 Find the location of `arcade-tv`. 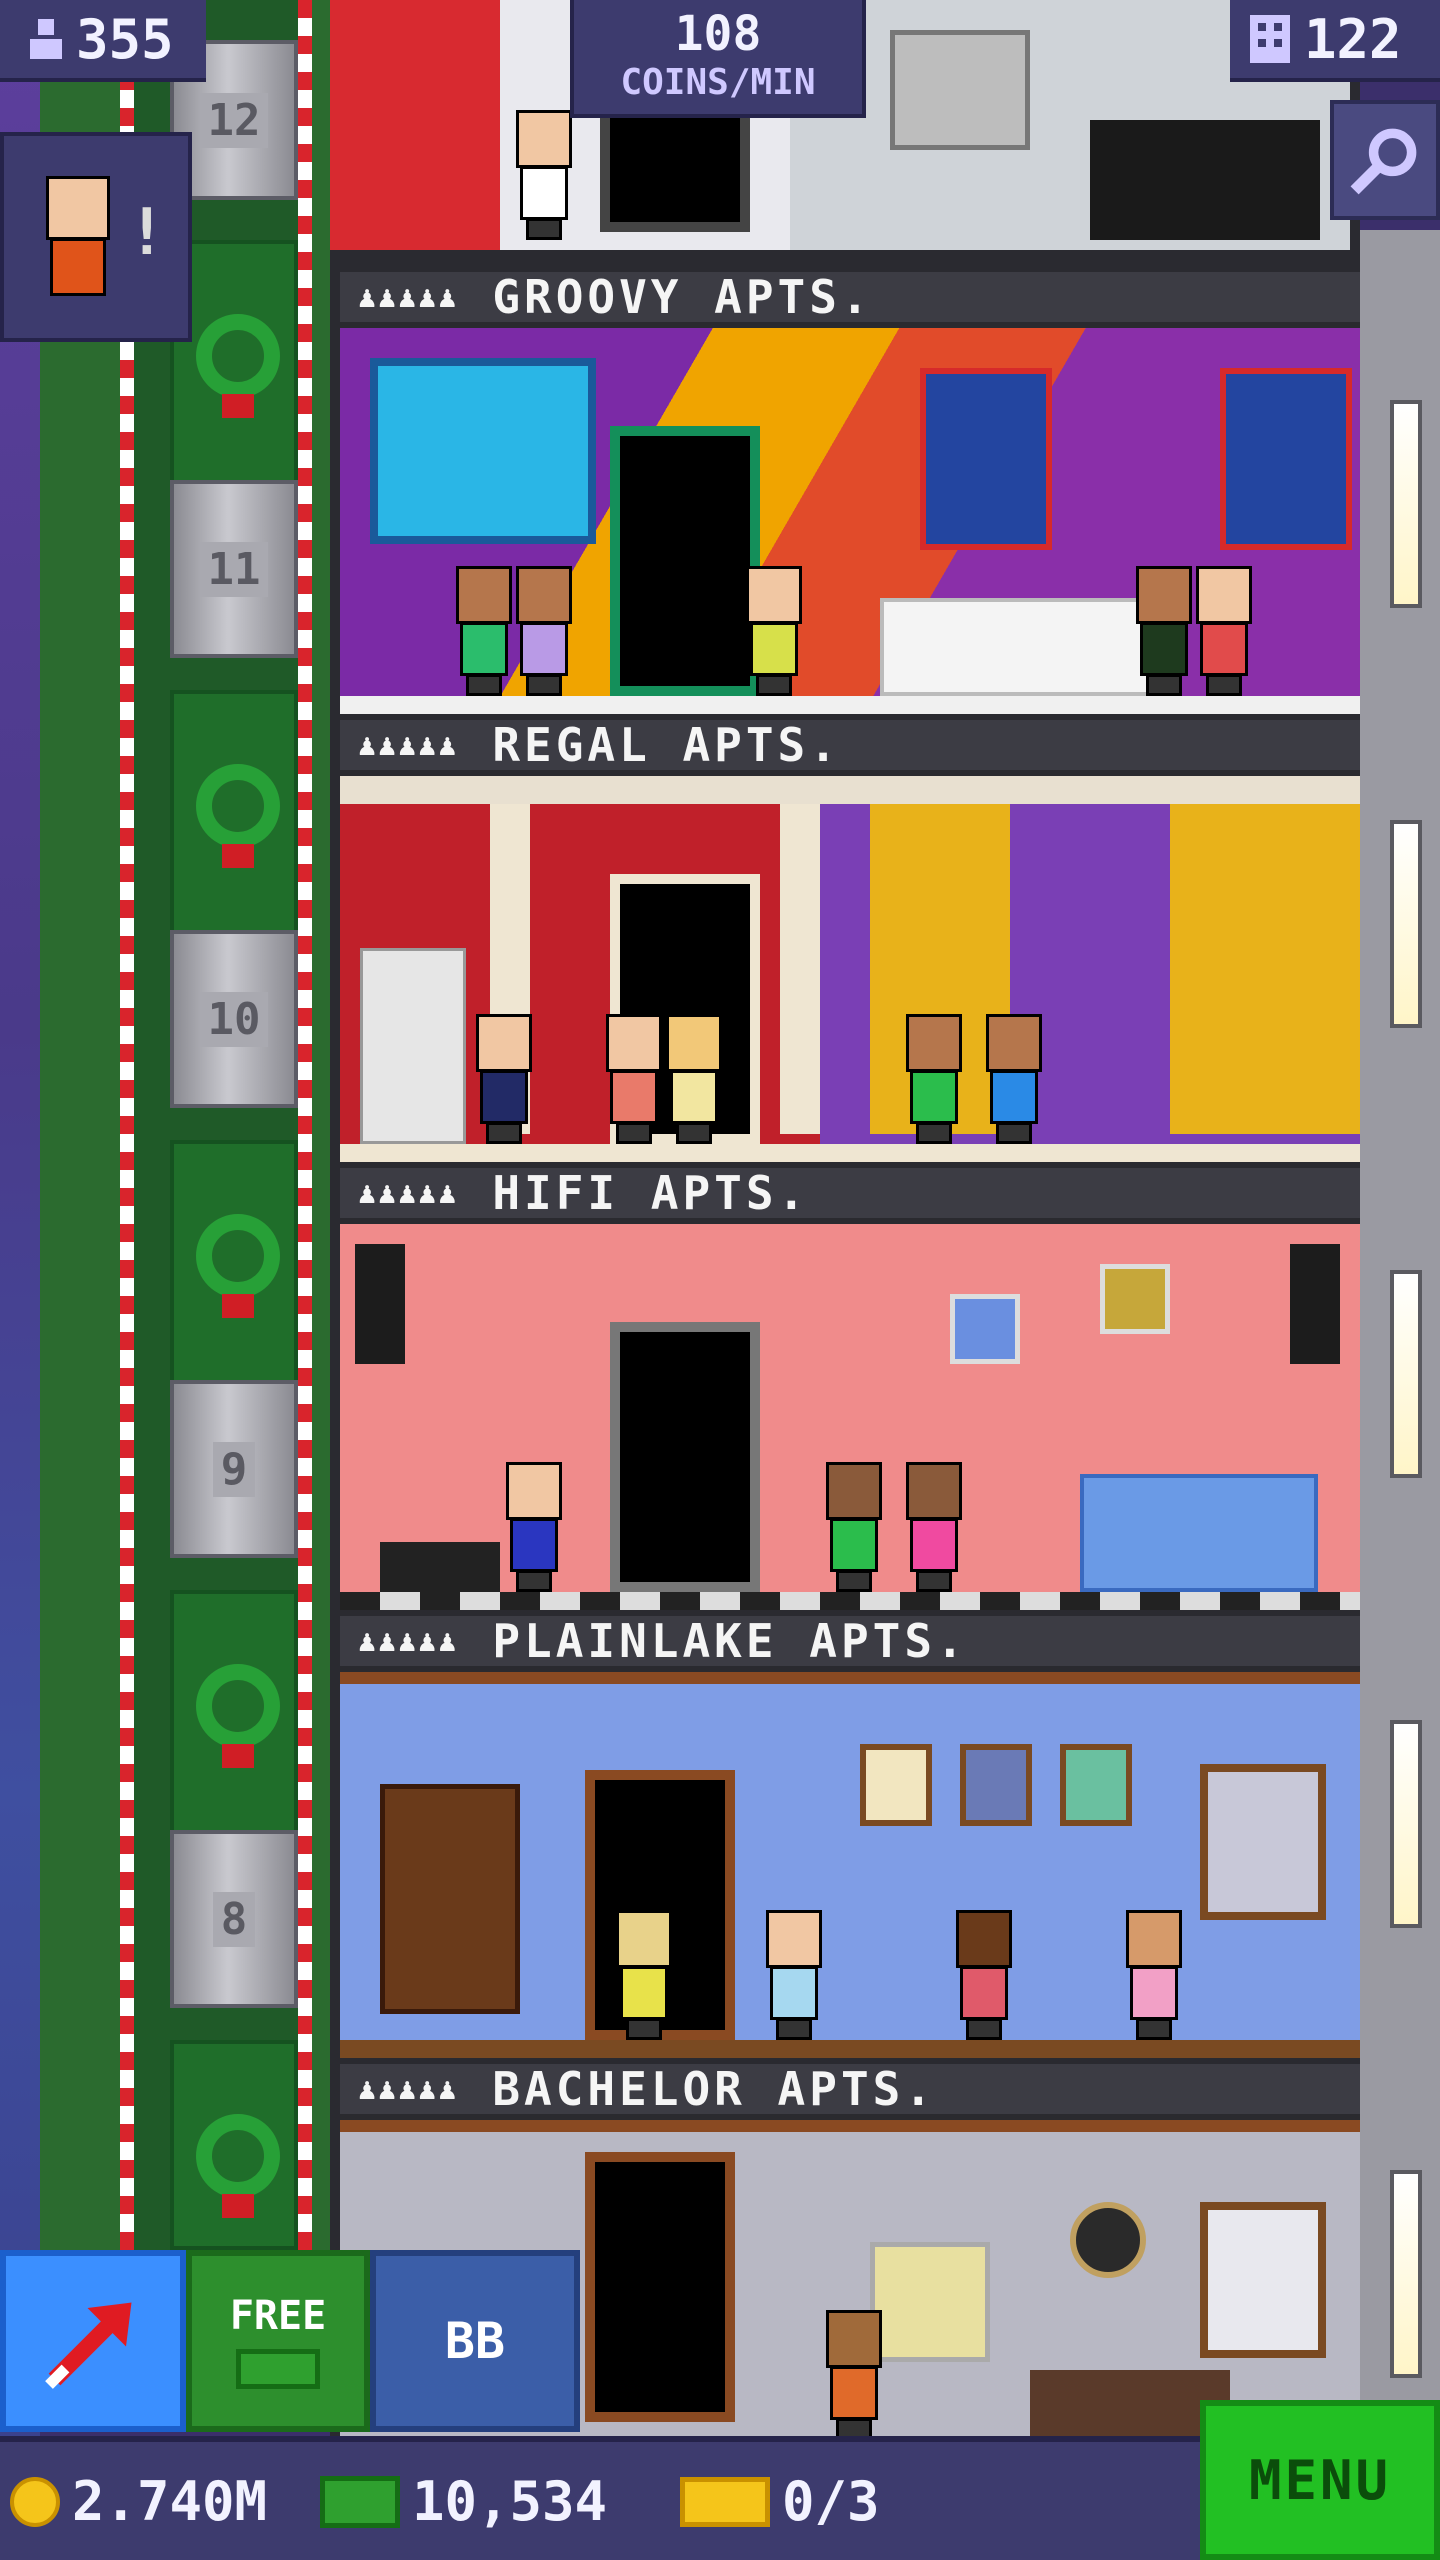

arcade-tv is located at coordinates (930, 2302).